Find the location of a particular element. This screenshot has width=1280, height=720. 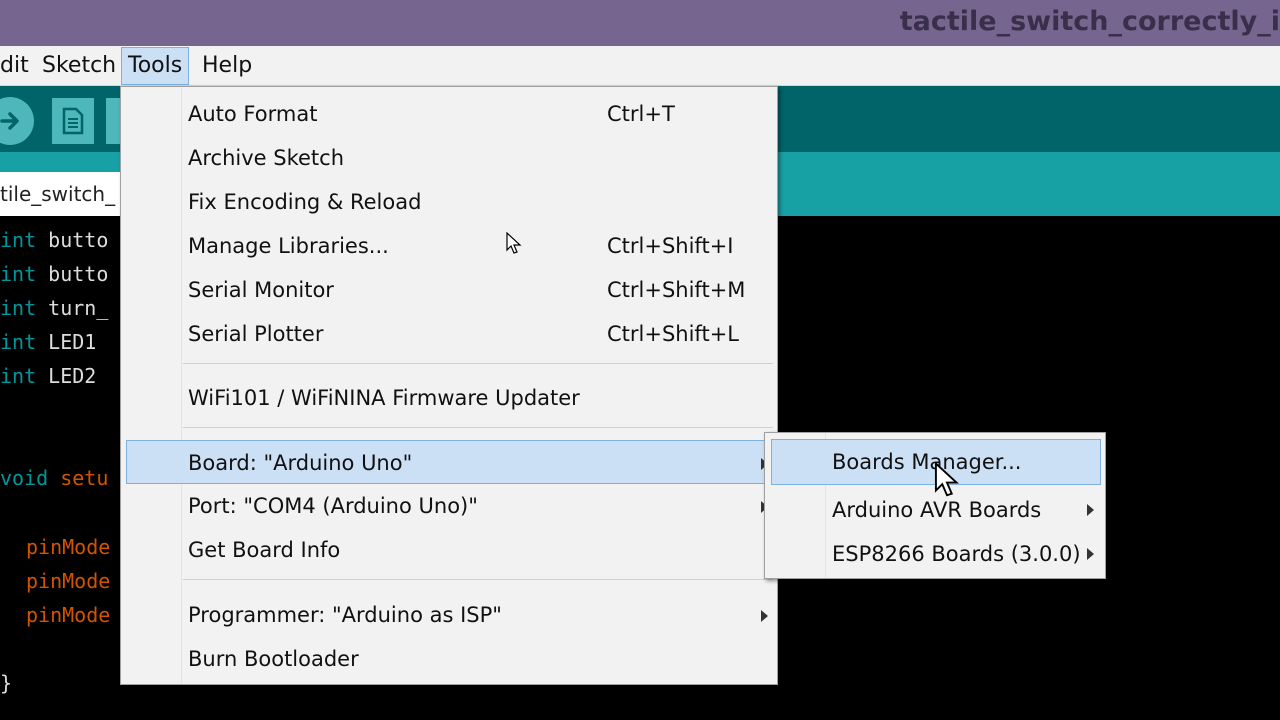

menu-item-board: Board: "Arduino Uno" is located at coordinates (450, 462).